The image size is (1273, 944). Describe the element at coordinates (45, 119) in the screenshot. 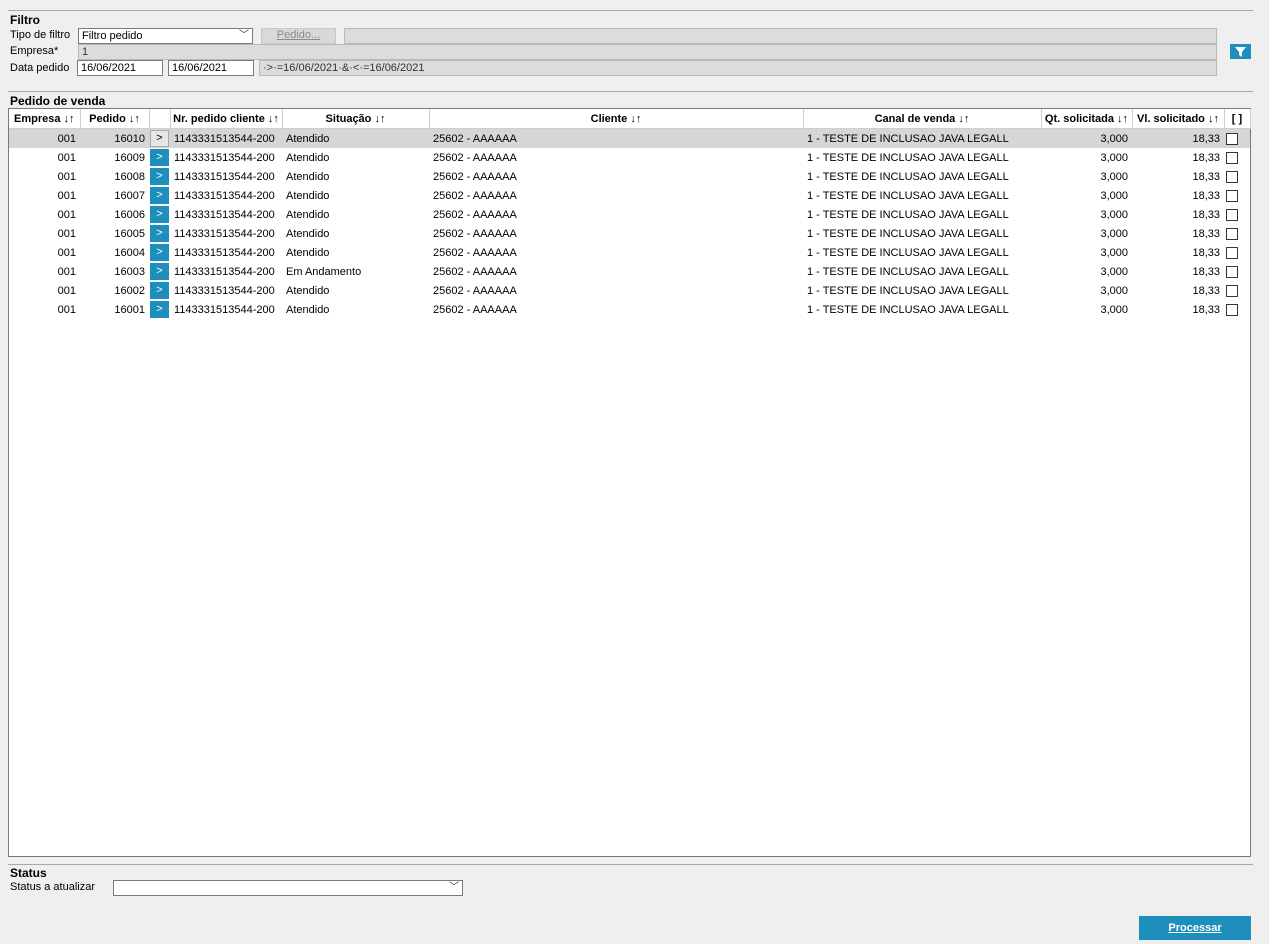

I see `header-empresa: Empresa ↓↑` at that location.